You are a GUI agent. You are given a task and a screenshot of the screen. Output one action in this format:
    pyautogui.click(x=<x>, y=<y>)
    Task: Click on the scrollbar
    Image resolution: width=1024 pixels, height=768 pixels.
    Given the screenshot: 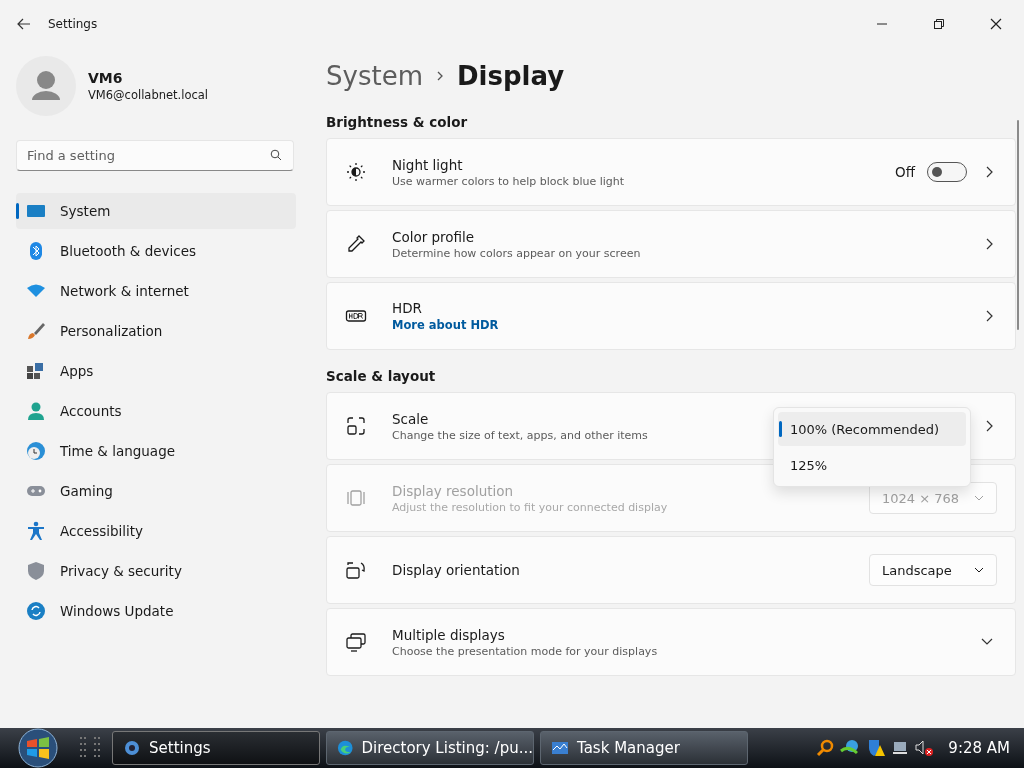 What is the action you would take?
    pyautogui.click(x=1018, y=225)
    